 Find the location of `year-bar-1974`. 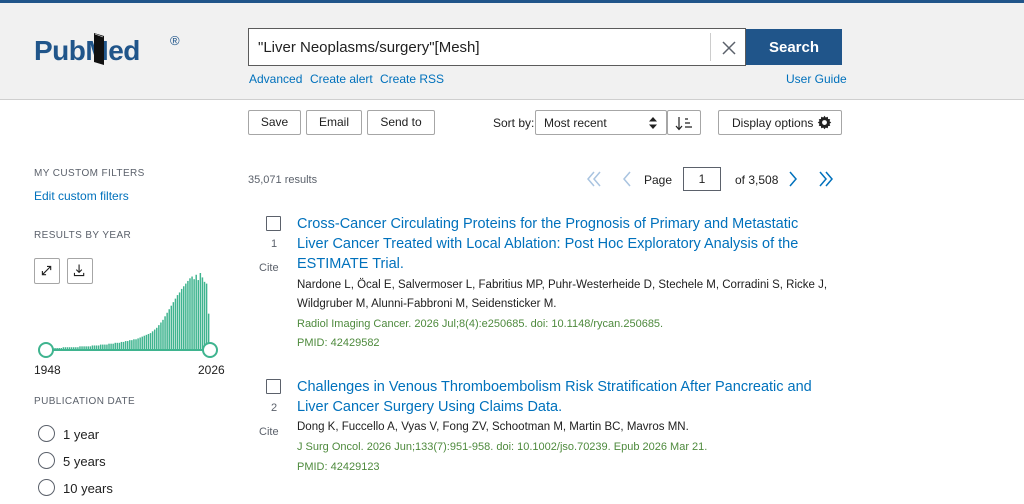

year-bar-1974 is located at coordinates (100, 346).